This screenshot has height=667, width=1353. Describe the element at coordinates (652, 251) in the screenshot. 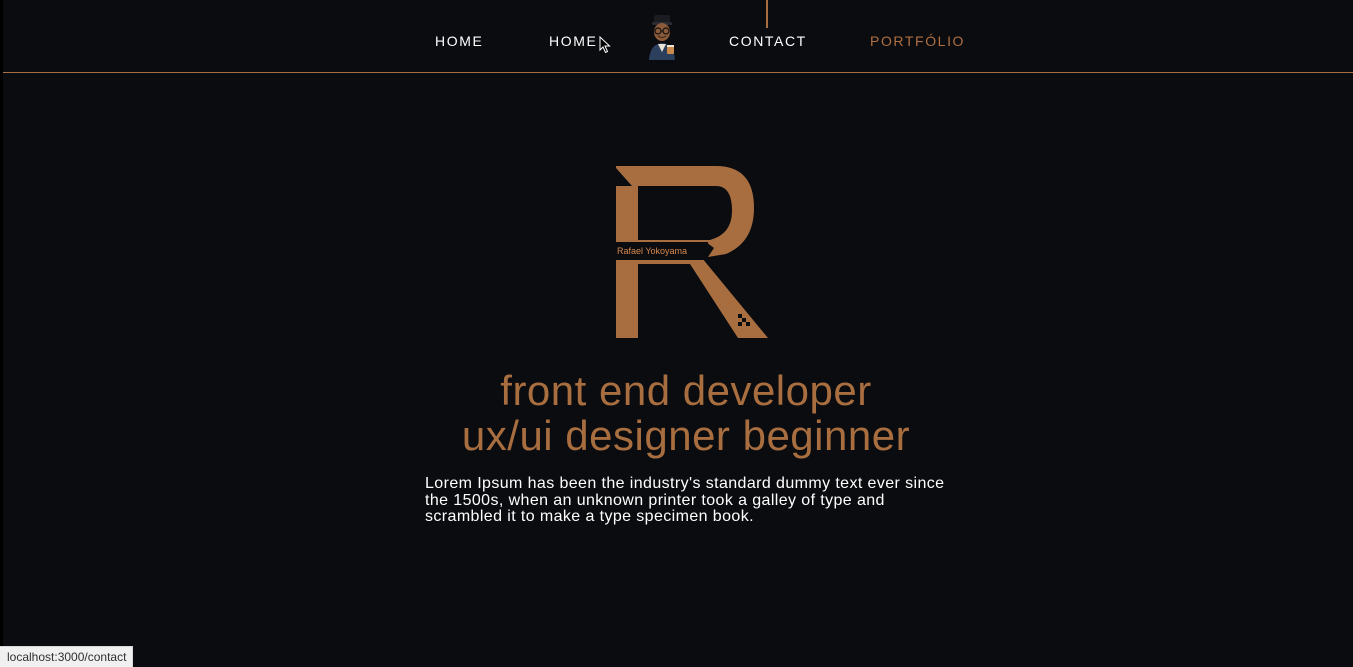

I see `logo-label: Rafael Yokoyama` at that location.